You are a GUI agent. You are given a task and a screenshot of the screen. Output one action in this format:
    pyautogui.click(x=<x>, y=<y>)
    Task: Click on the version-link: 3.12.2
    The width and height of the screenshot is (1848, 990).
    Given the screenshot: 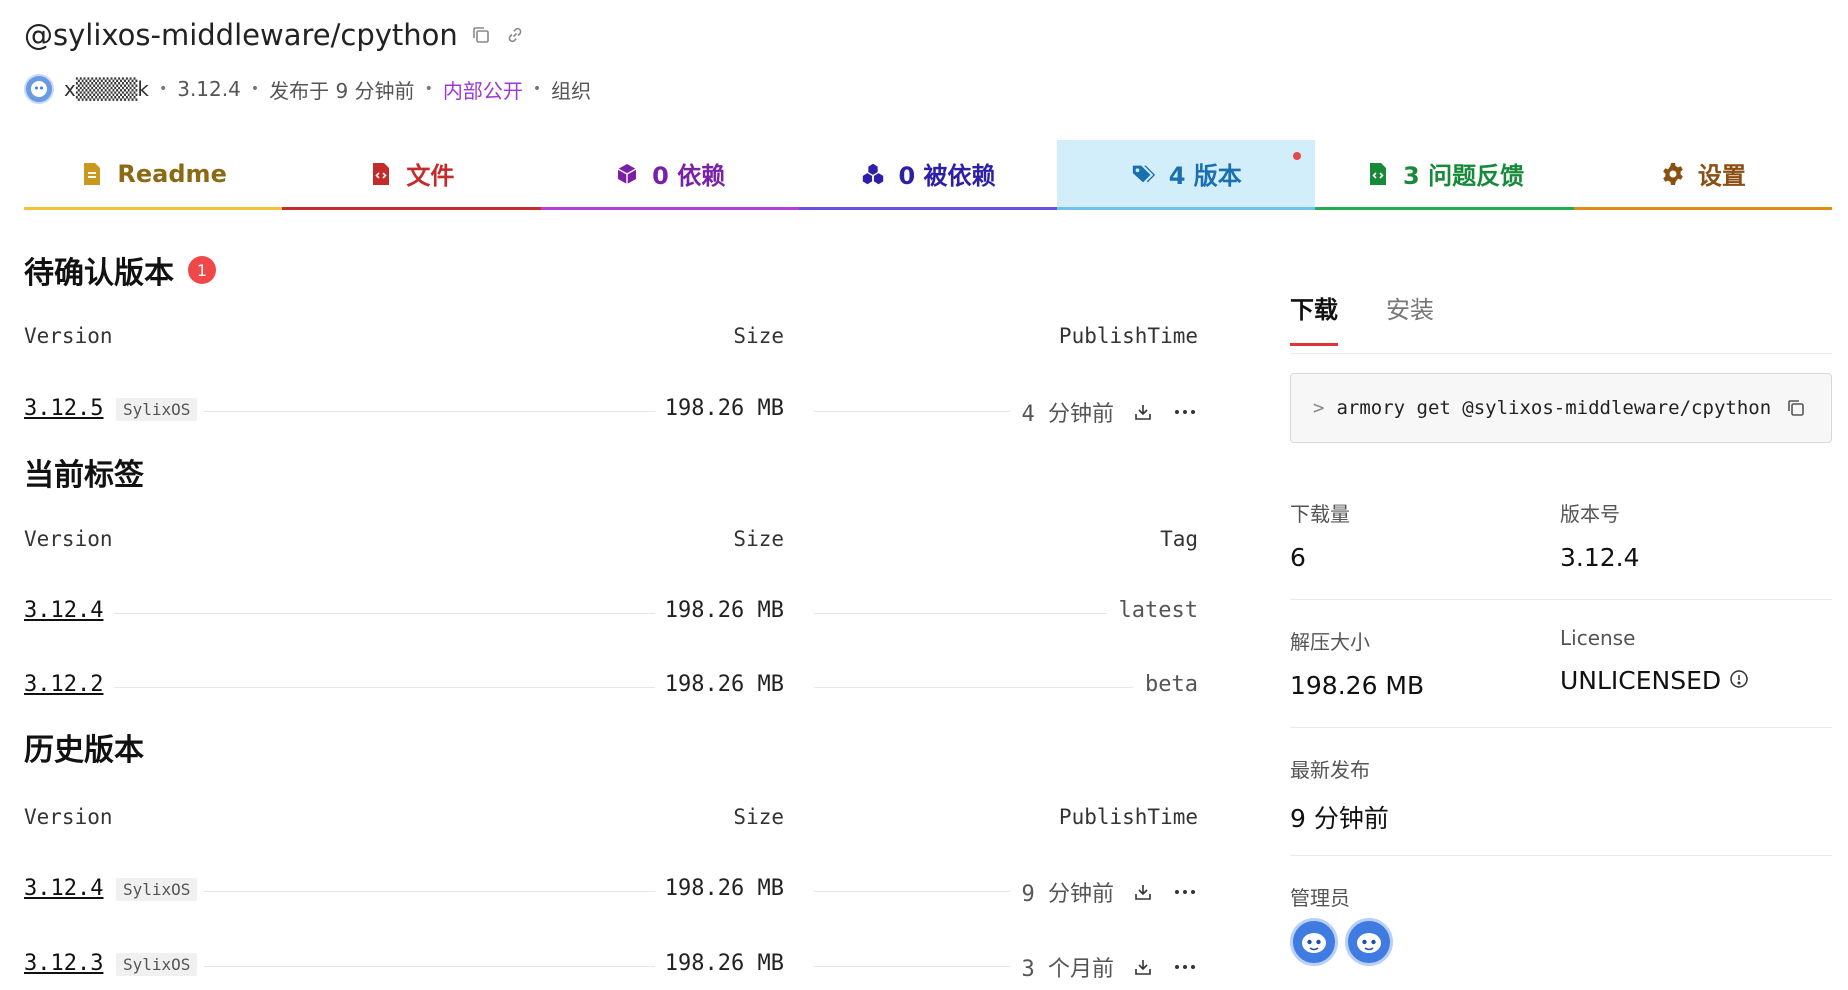 What is the action you would take?
    pyautogui.click(x=69, y=684)
    